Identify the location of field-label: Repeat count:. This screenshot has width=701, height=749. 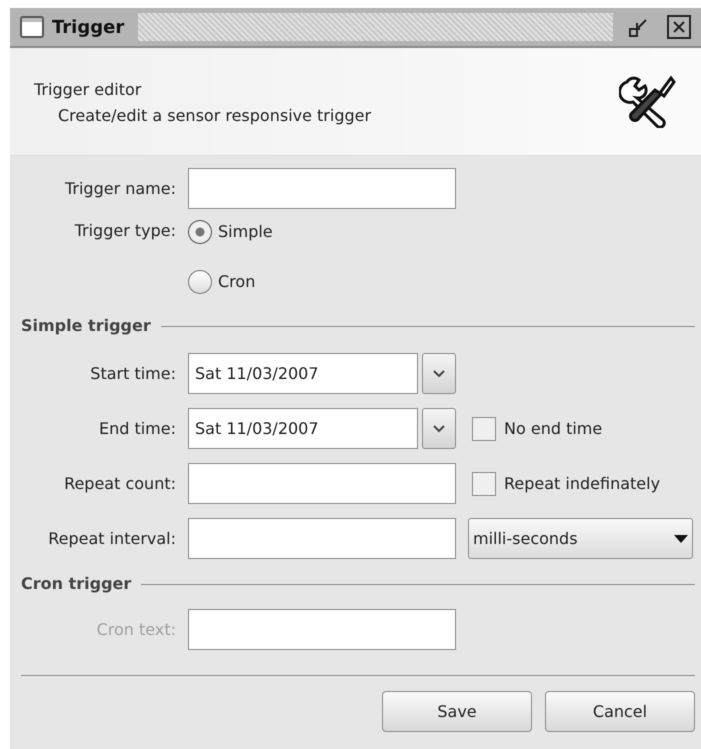
(120, 483).